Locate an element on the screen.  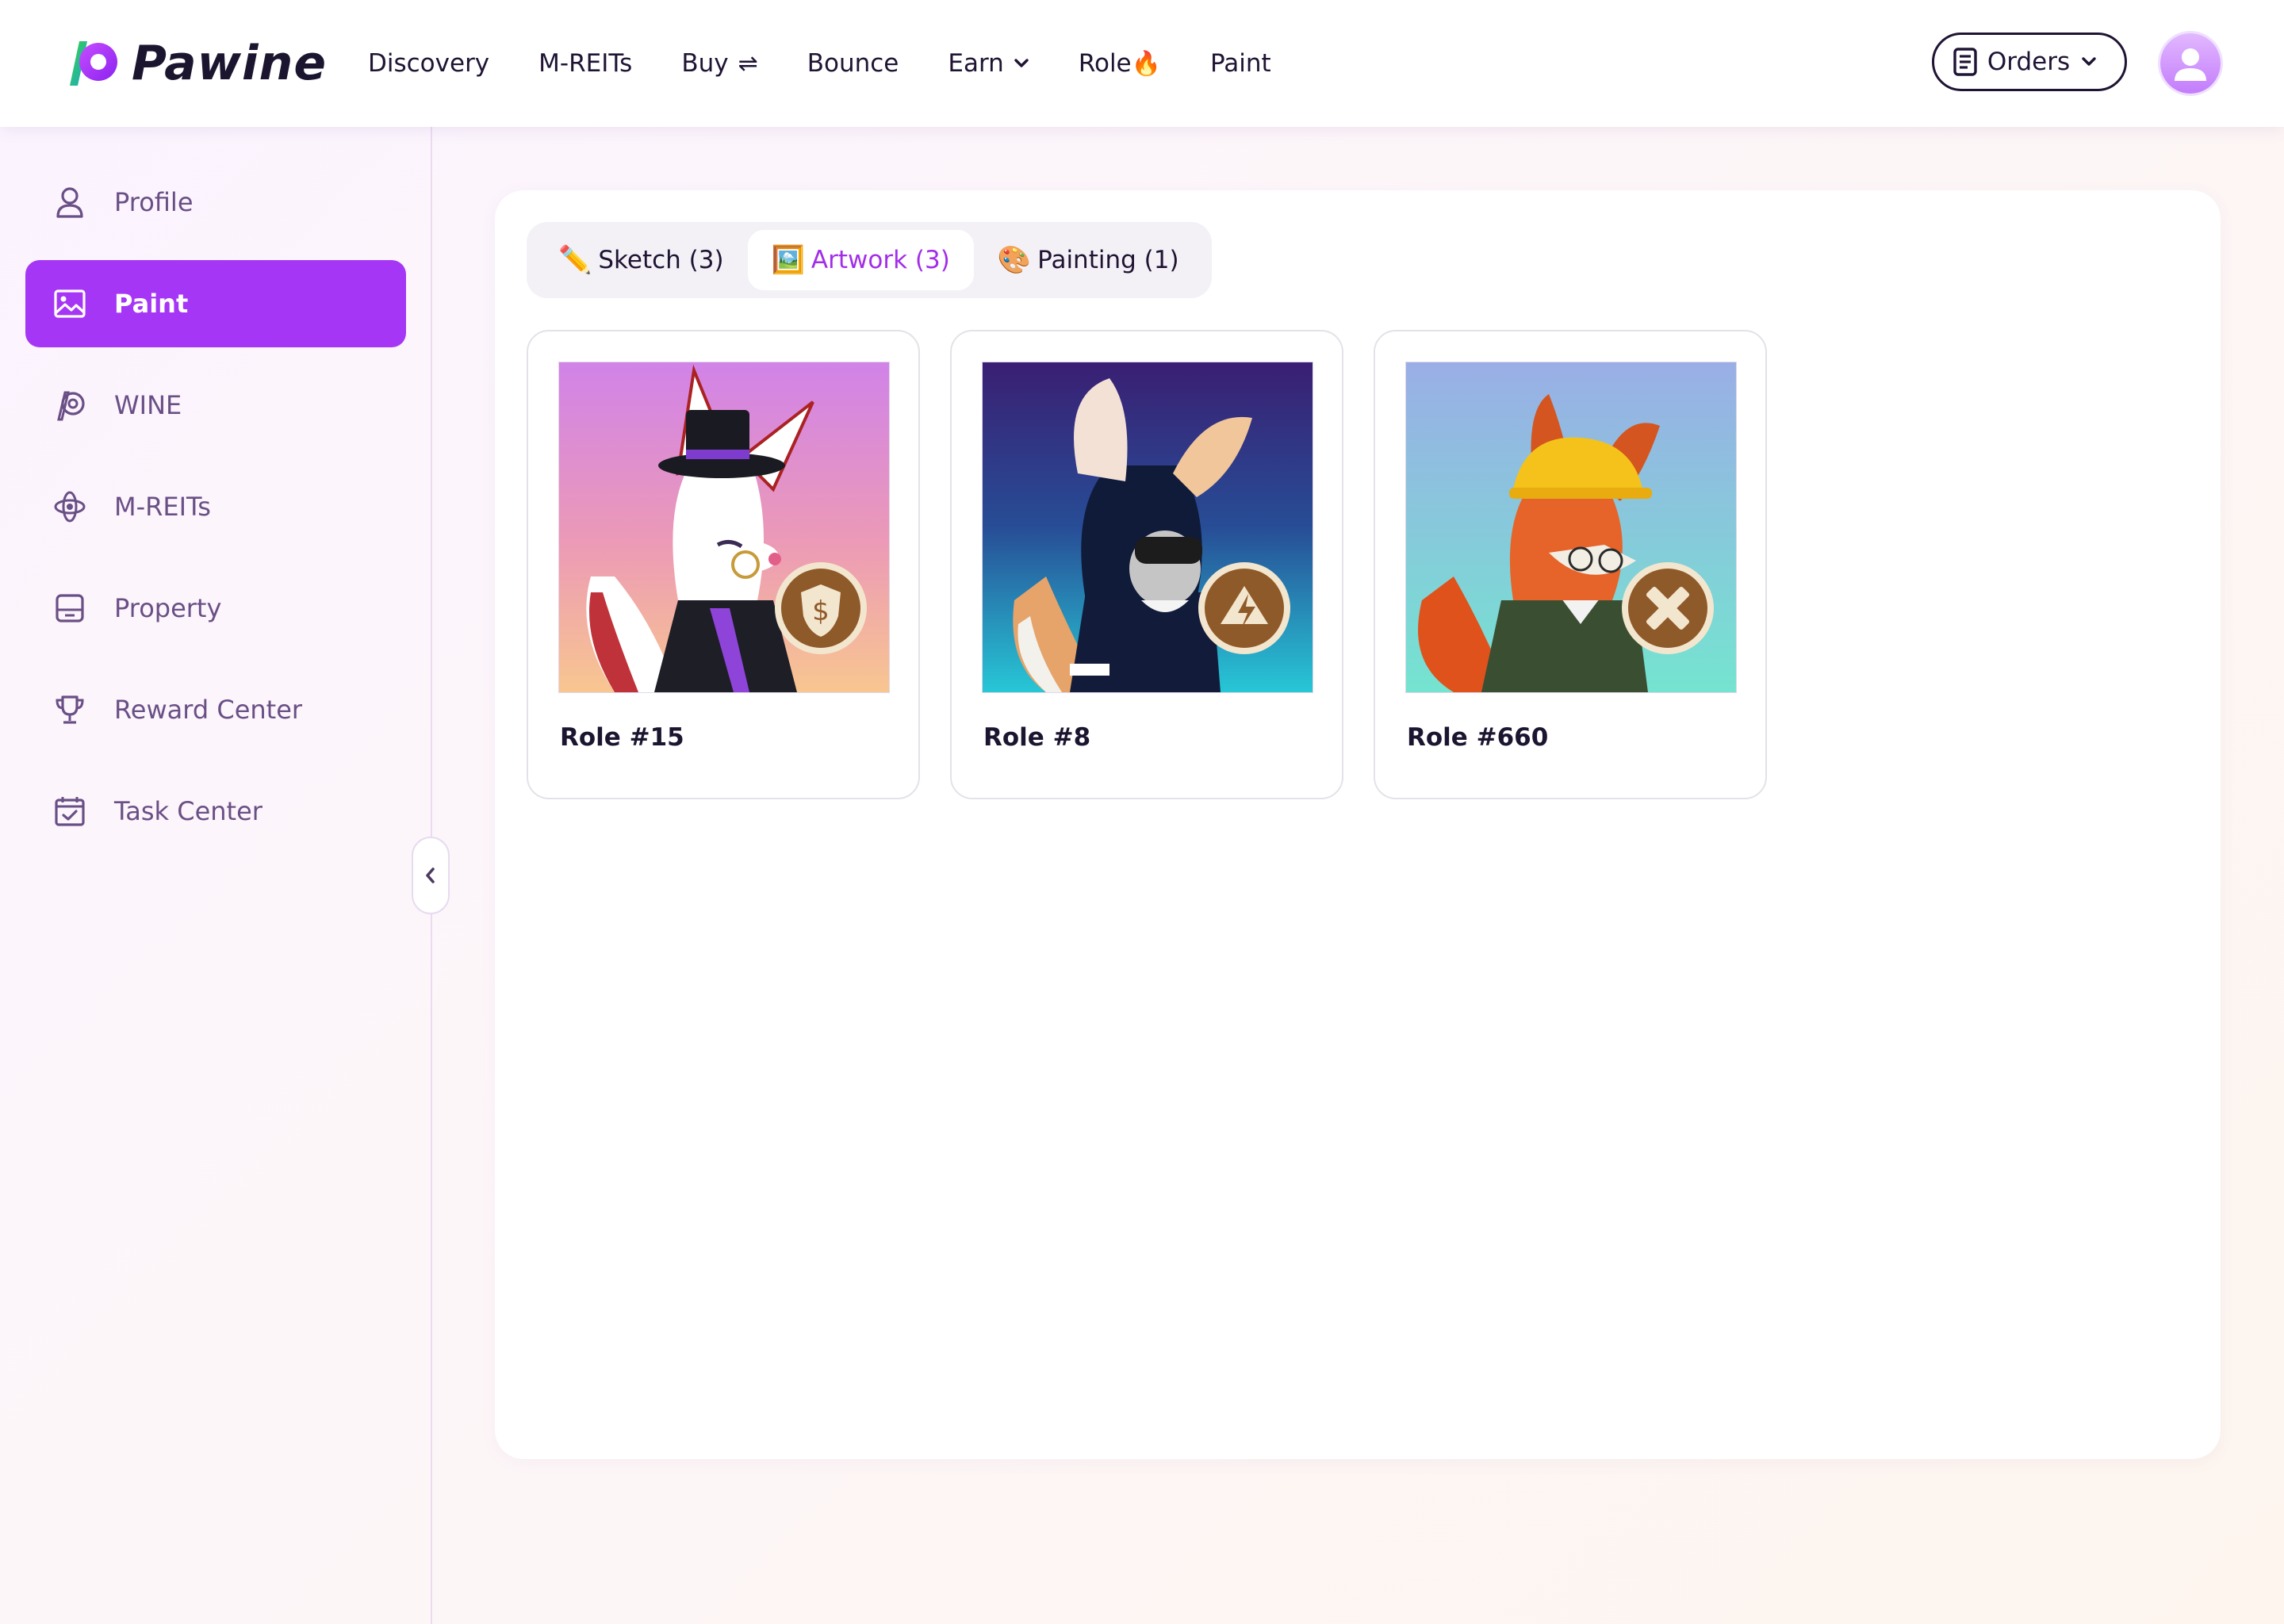
sidebar-item-paint: Paint is located at coordinates (215, 303).